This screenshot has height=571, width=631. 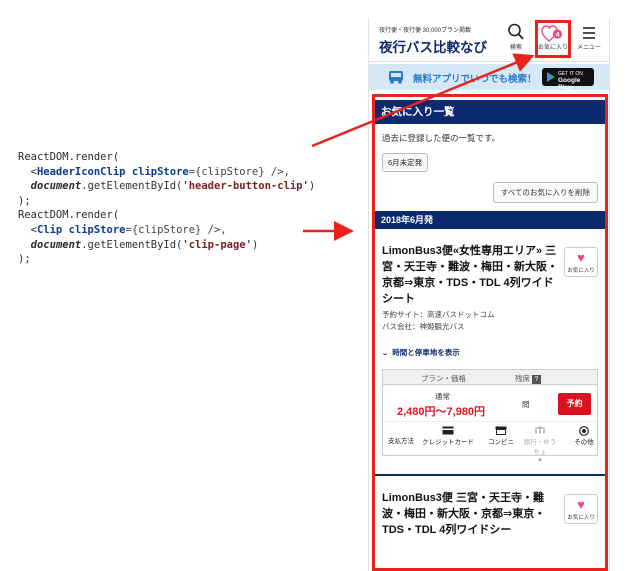 What do you see at coordinates (569, 84) in the screenshot?
I see `store-line2: Google Play` at bounding box center [569, 84].